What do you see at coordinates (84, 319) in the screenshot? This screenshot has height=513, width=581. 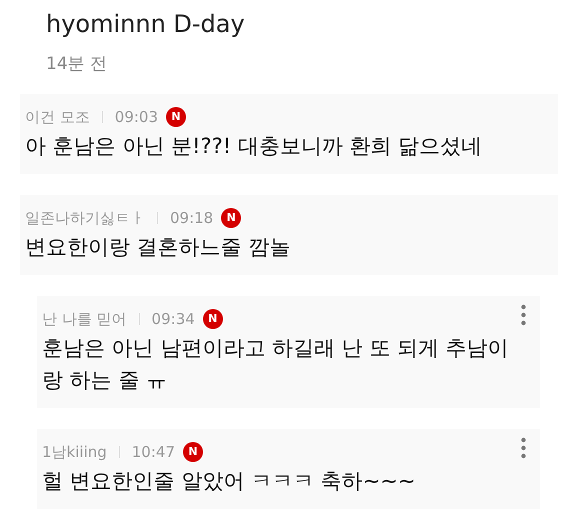 I see `comment-author: 난 나를 믿어` at bounding box center [84, 319].